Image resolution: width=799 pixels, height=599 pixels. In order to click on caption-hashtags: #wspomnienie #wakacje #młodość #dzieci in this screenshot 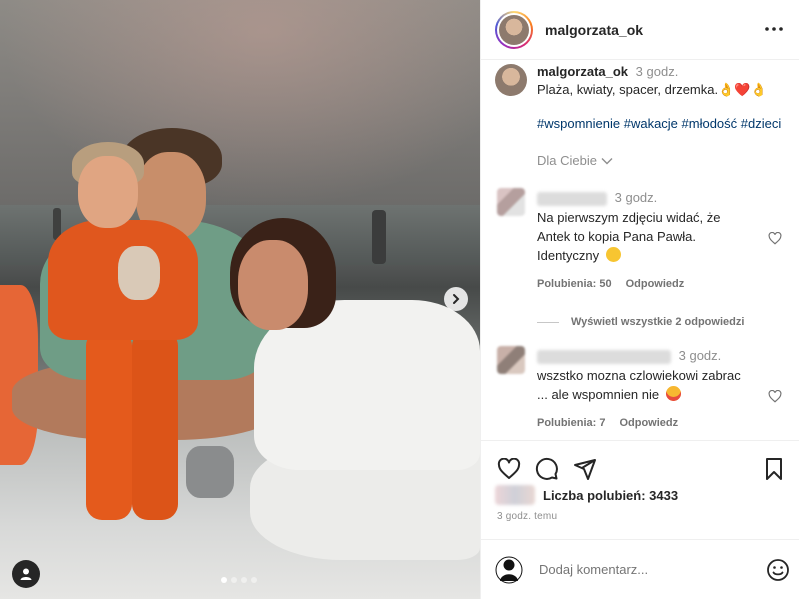, I will do `click(659, 124)`.